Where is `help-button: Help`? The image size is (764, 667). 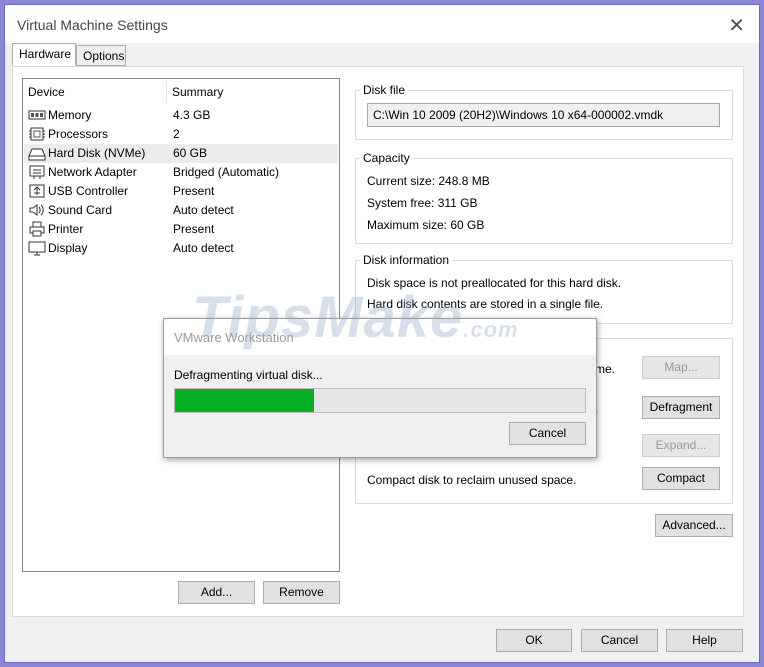
help-button: Help is located at coordinates (704, 640).